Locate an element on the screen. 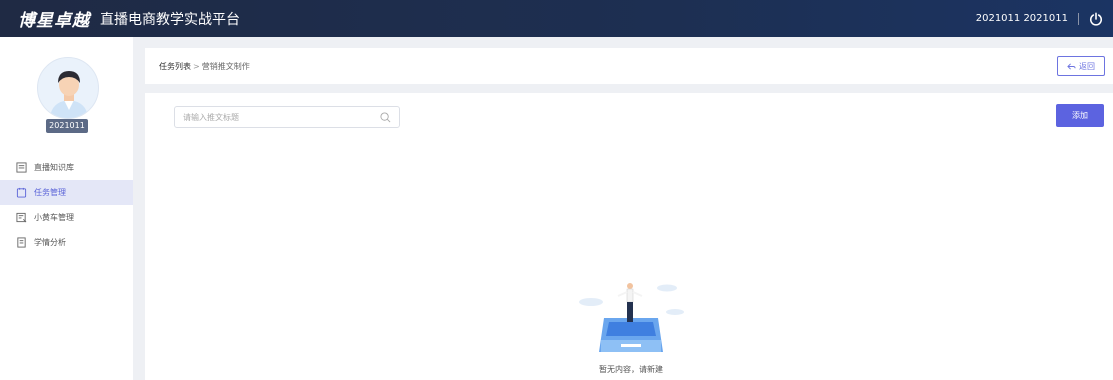  empty-state-text: 暂无内容，请新建 is located at coordinates (631, 369).